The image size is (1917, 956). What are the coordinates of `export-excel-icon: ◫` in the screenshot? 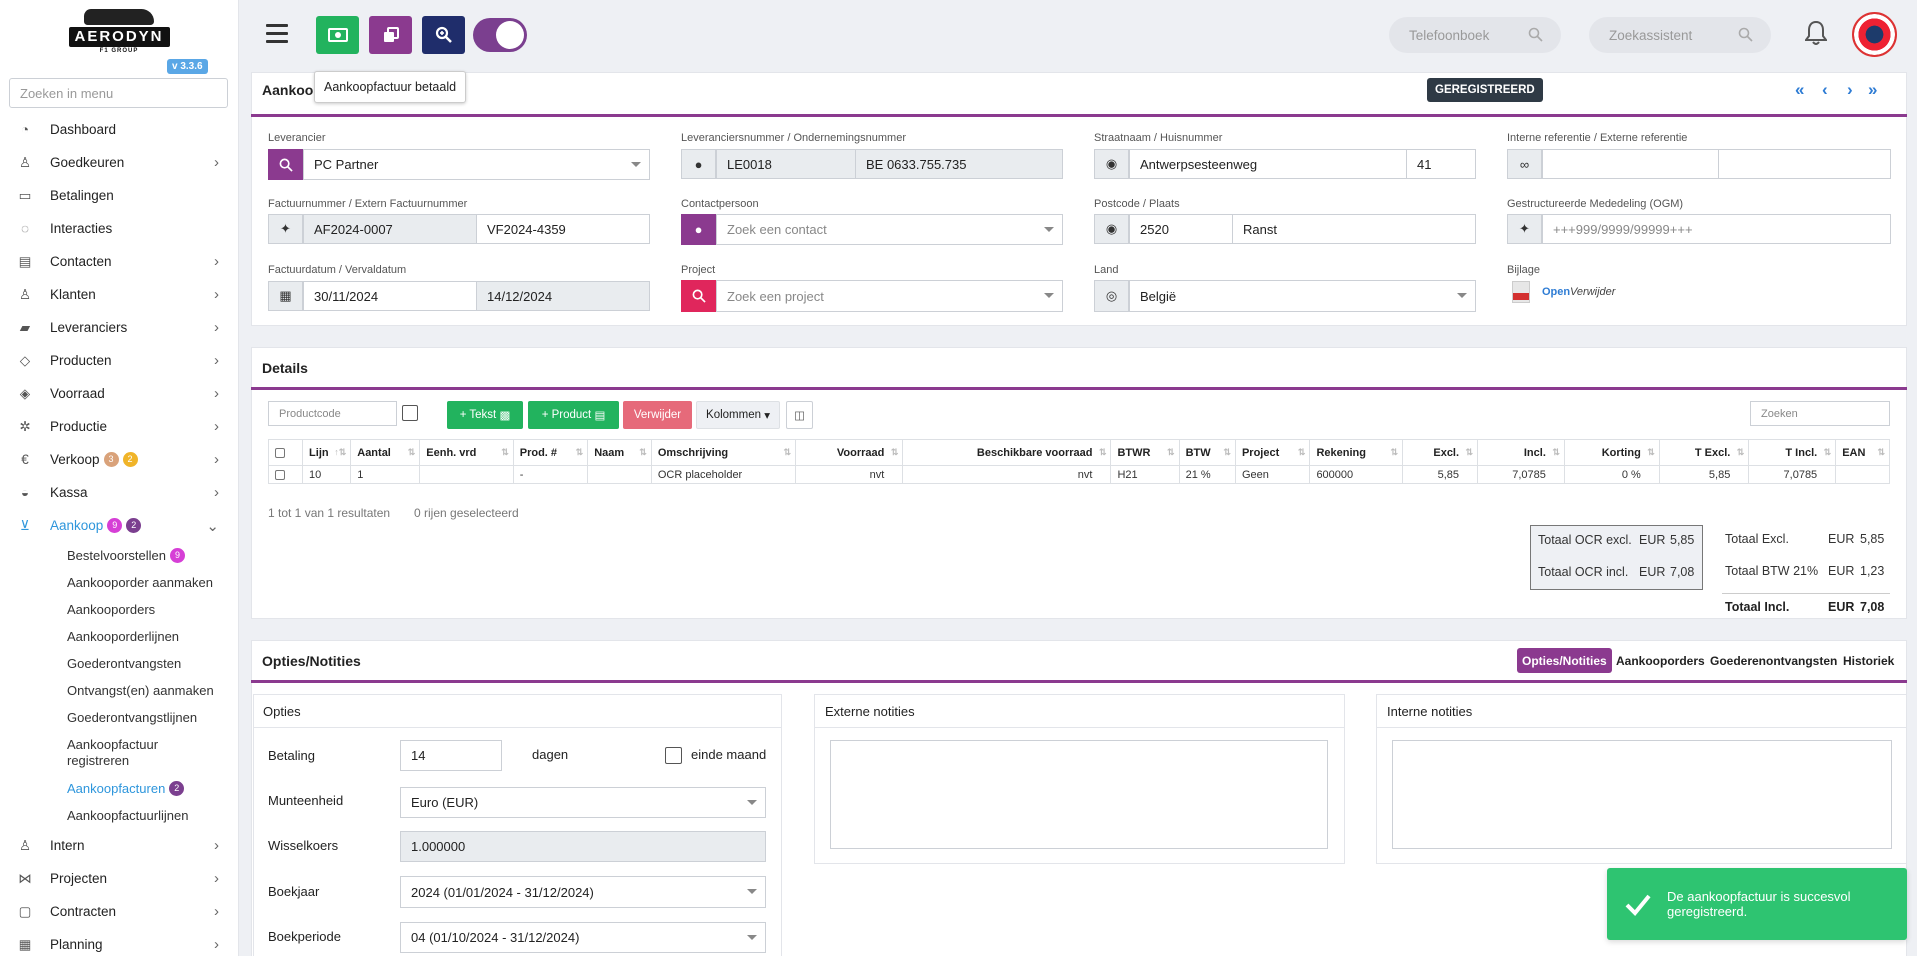 It's located at (799, 415).